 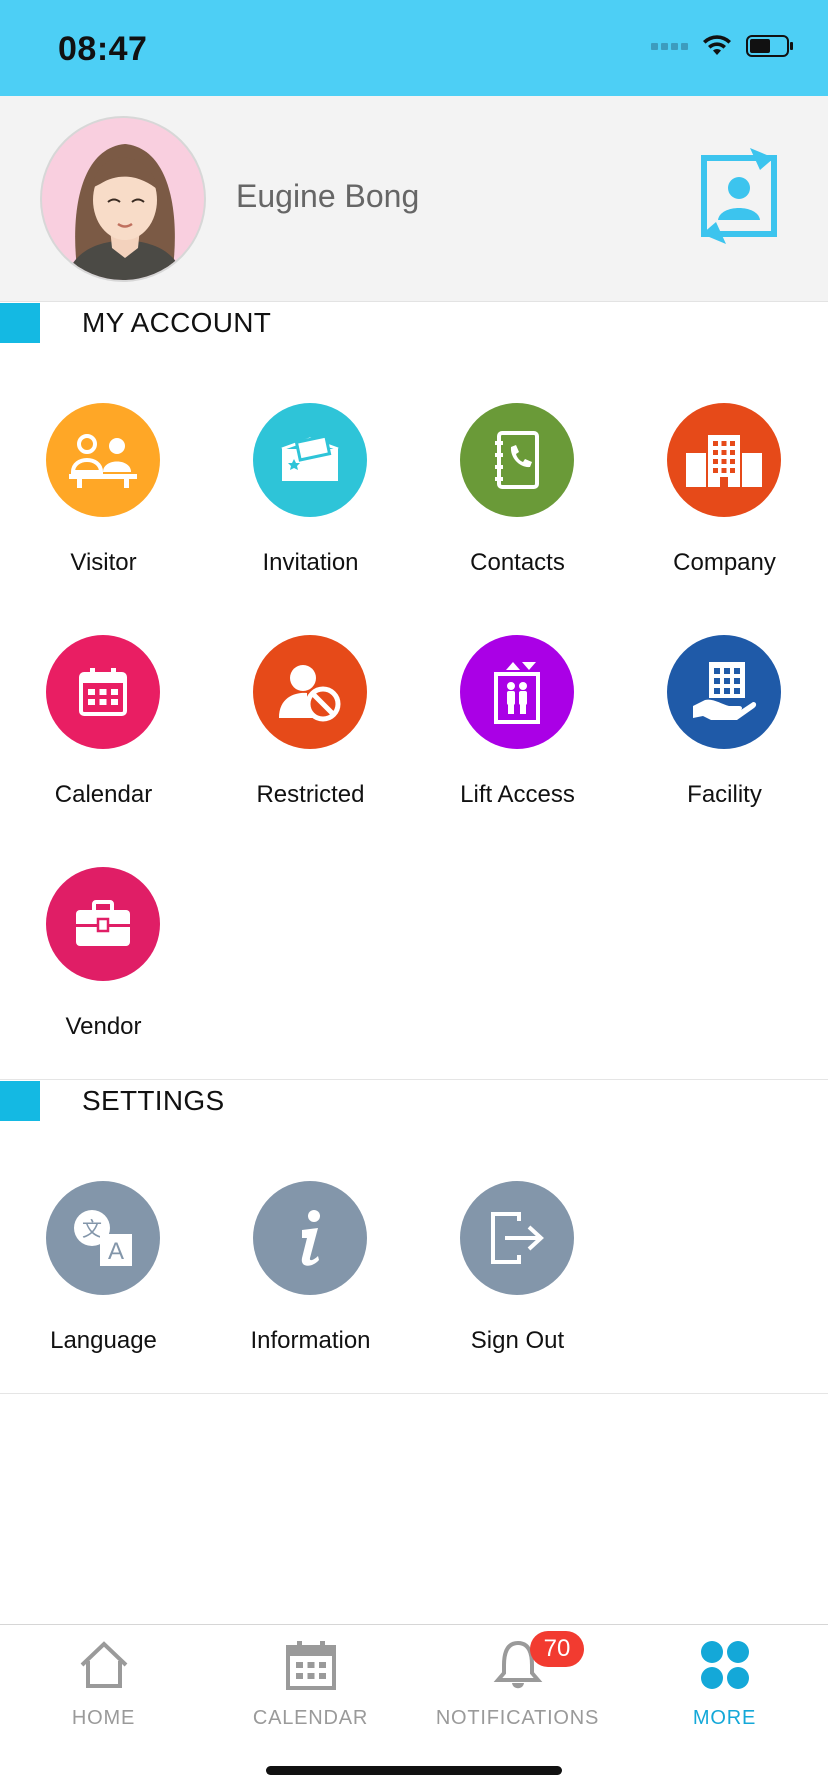 I want to click on my-account-section-header: MY ACCOUNT, so click(x=414, y=324).